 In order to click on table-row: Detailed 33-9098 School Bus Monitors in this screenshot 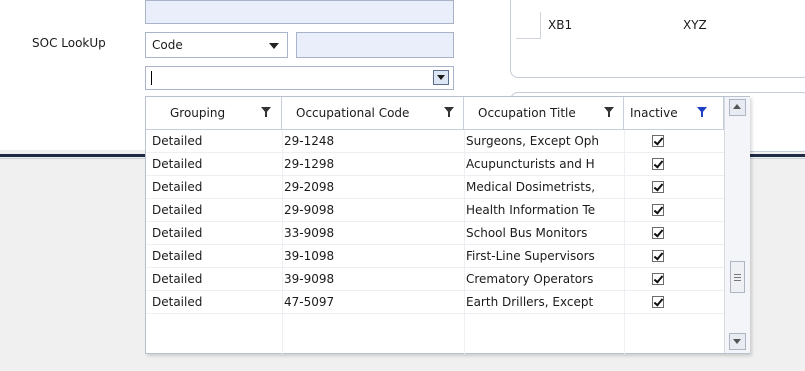, I will do `click(435, 233)`.